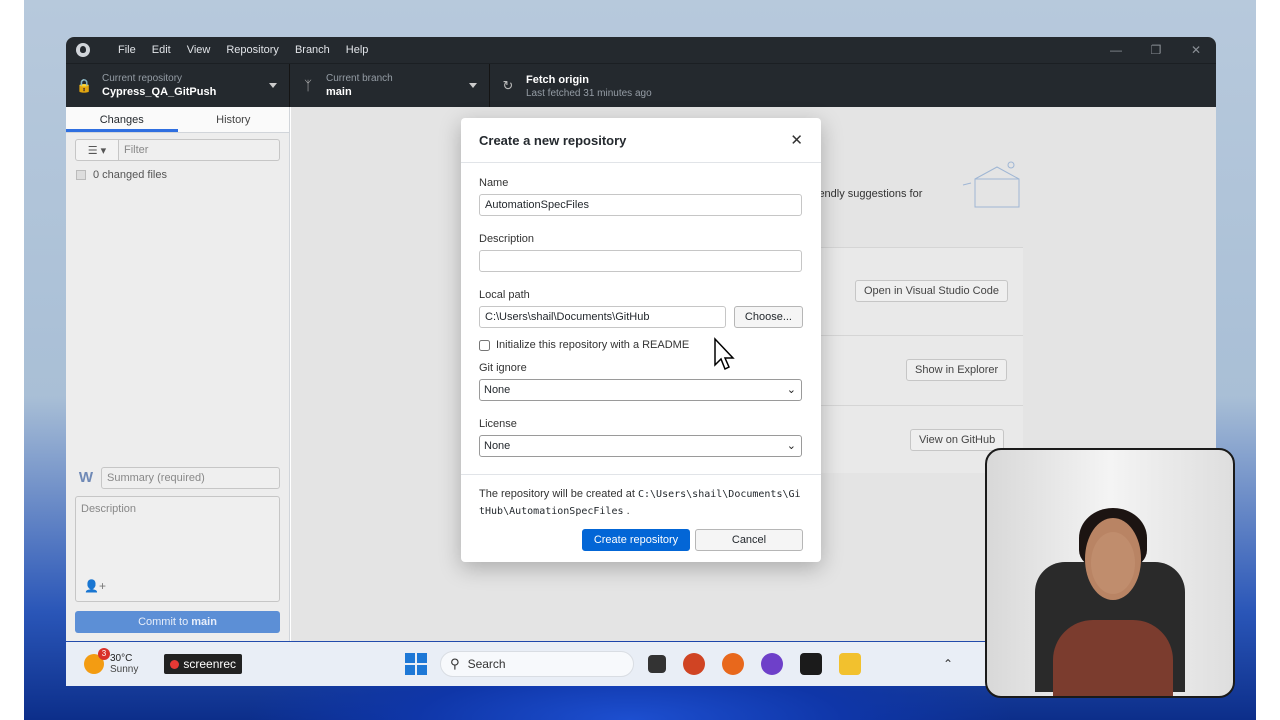 This screenshot has width=1280, height=720. What do you see at coordinates (312, 50) in the screenshot?
I see `menu-branch: Branch` at bounding box center [312, 50].